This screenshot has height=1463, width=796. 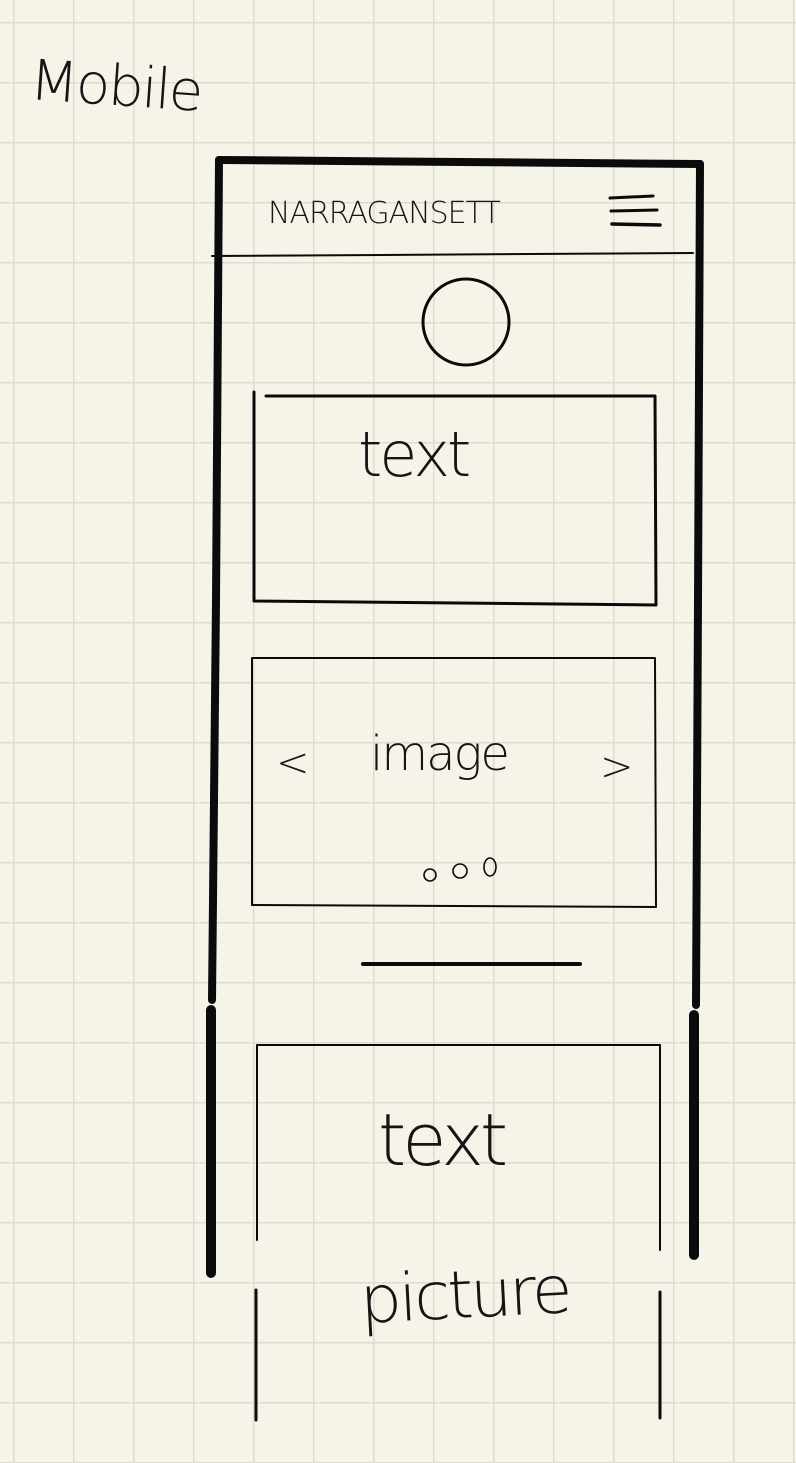 I want to click on page-title: Mobile, so click(x=115, y=86).